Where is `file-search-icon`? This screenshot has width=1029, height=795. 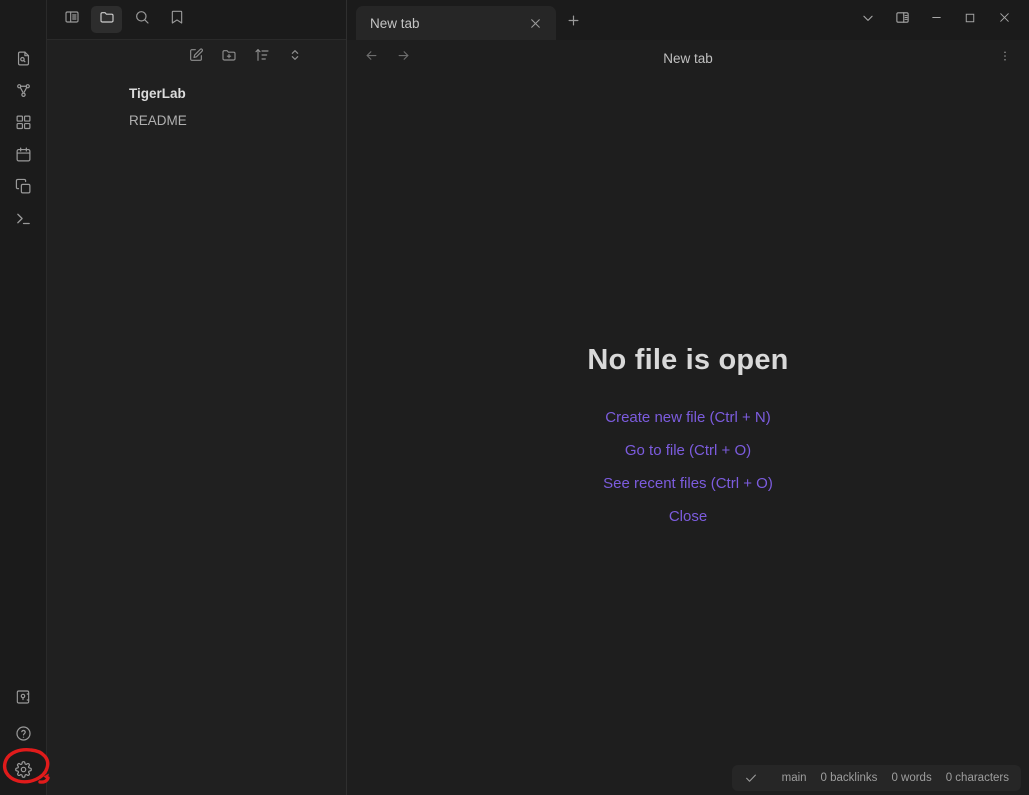
file-search-icon is located at coordinates (23, 58).